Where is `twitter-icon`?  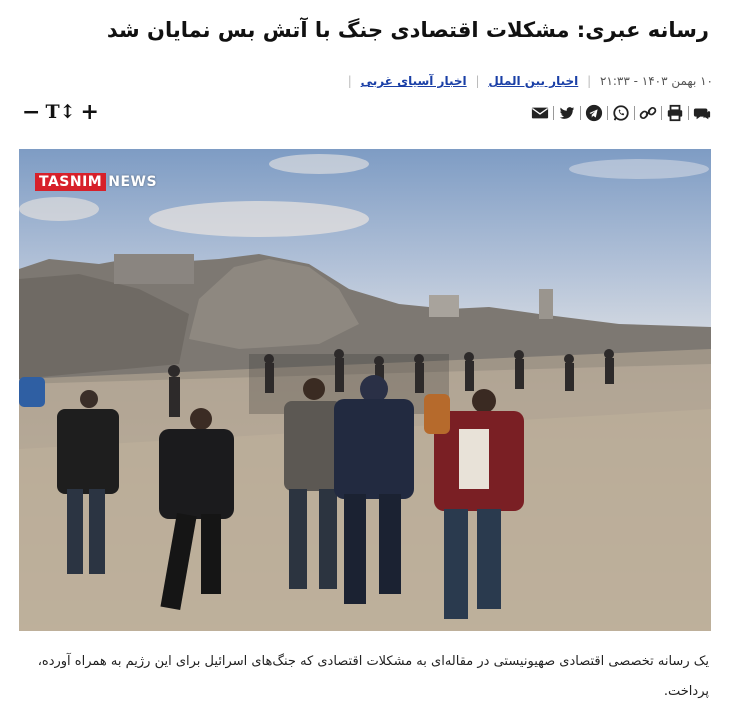 twitter-icon is located at coordinates (567, 113).